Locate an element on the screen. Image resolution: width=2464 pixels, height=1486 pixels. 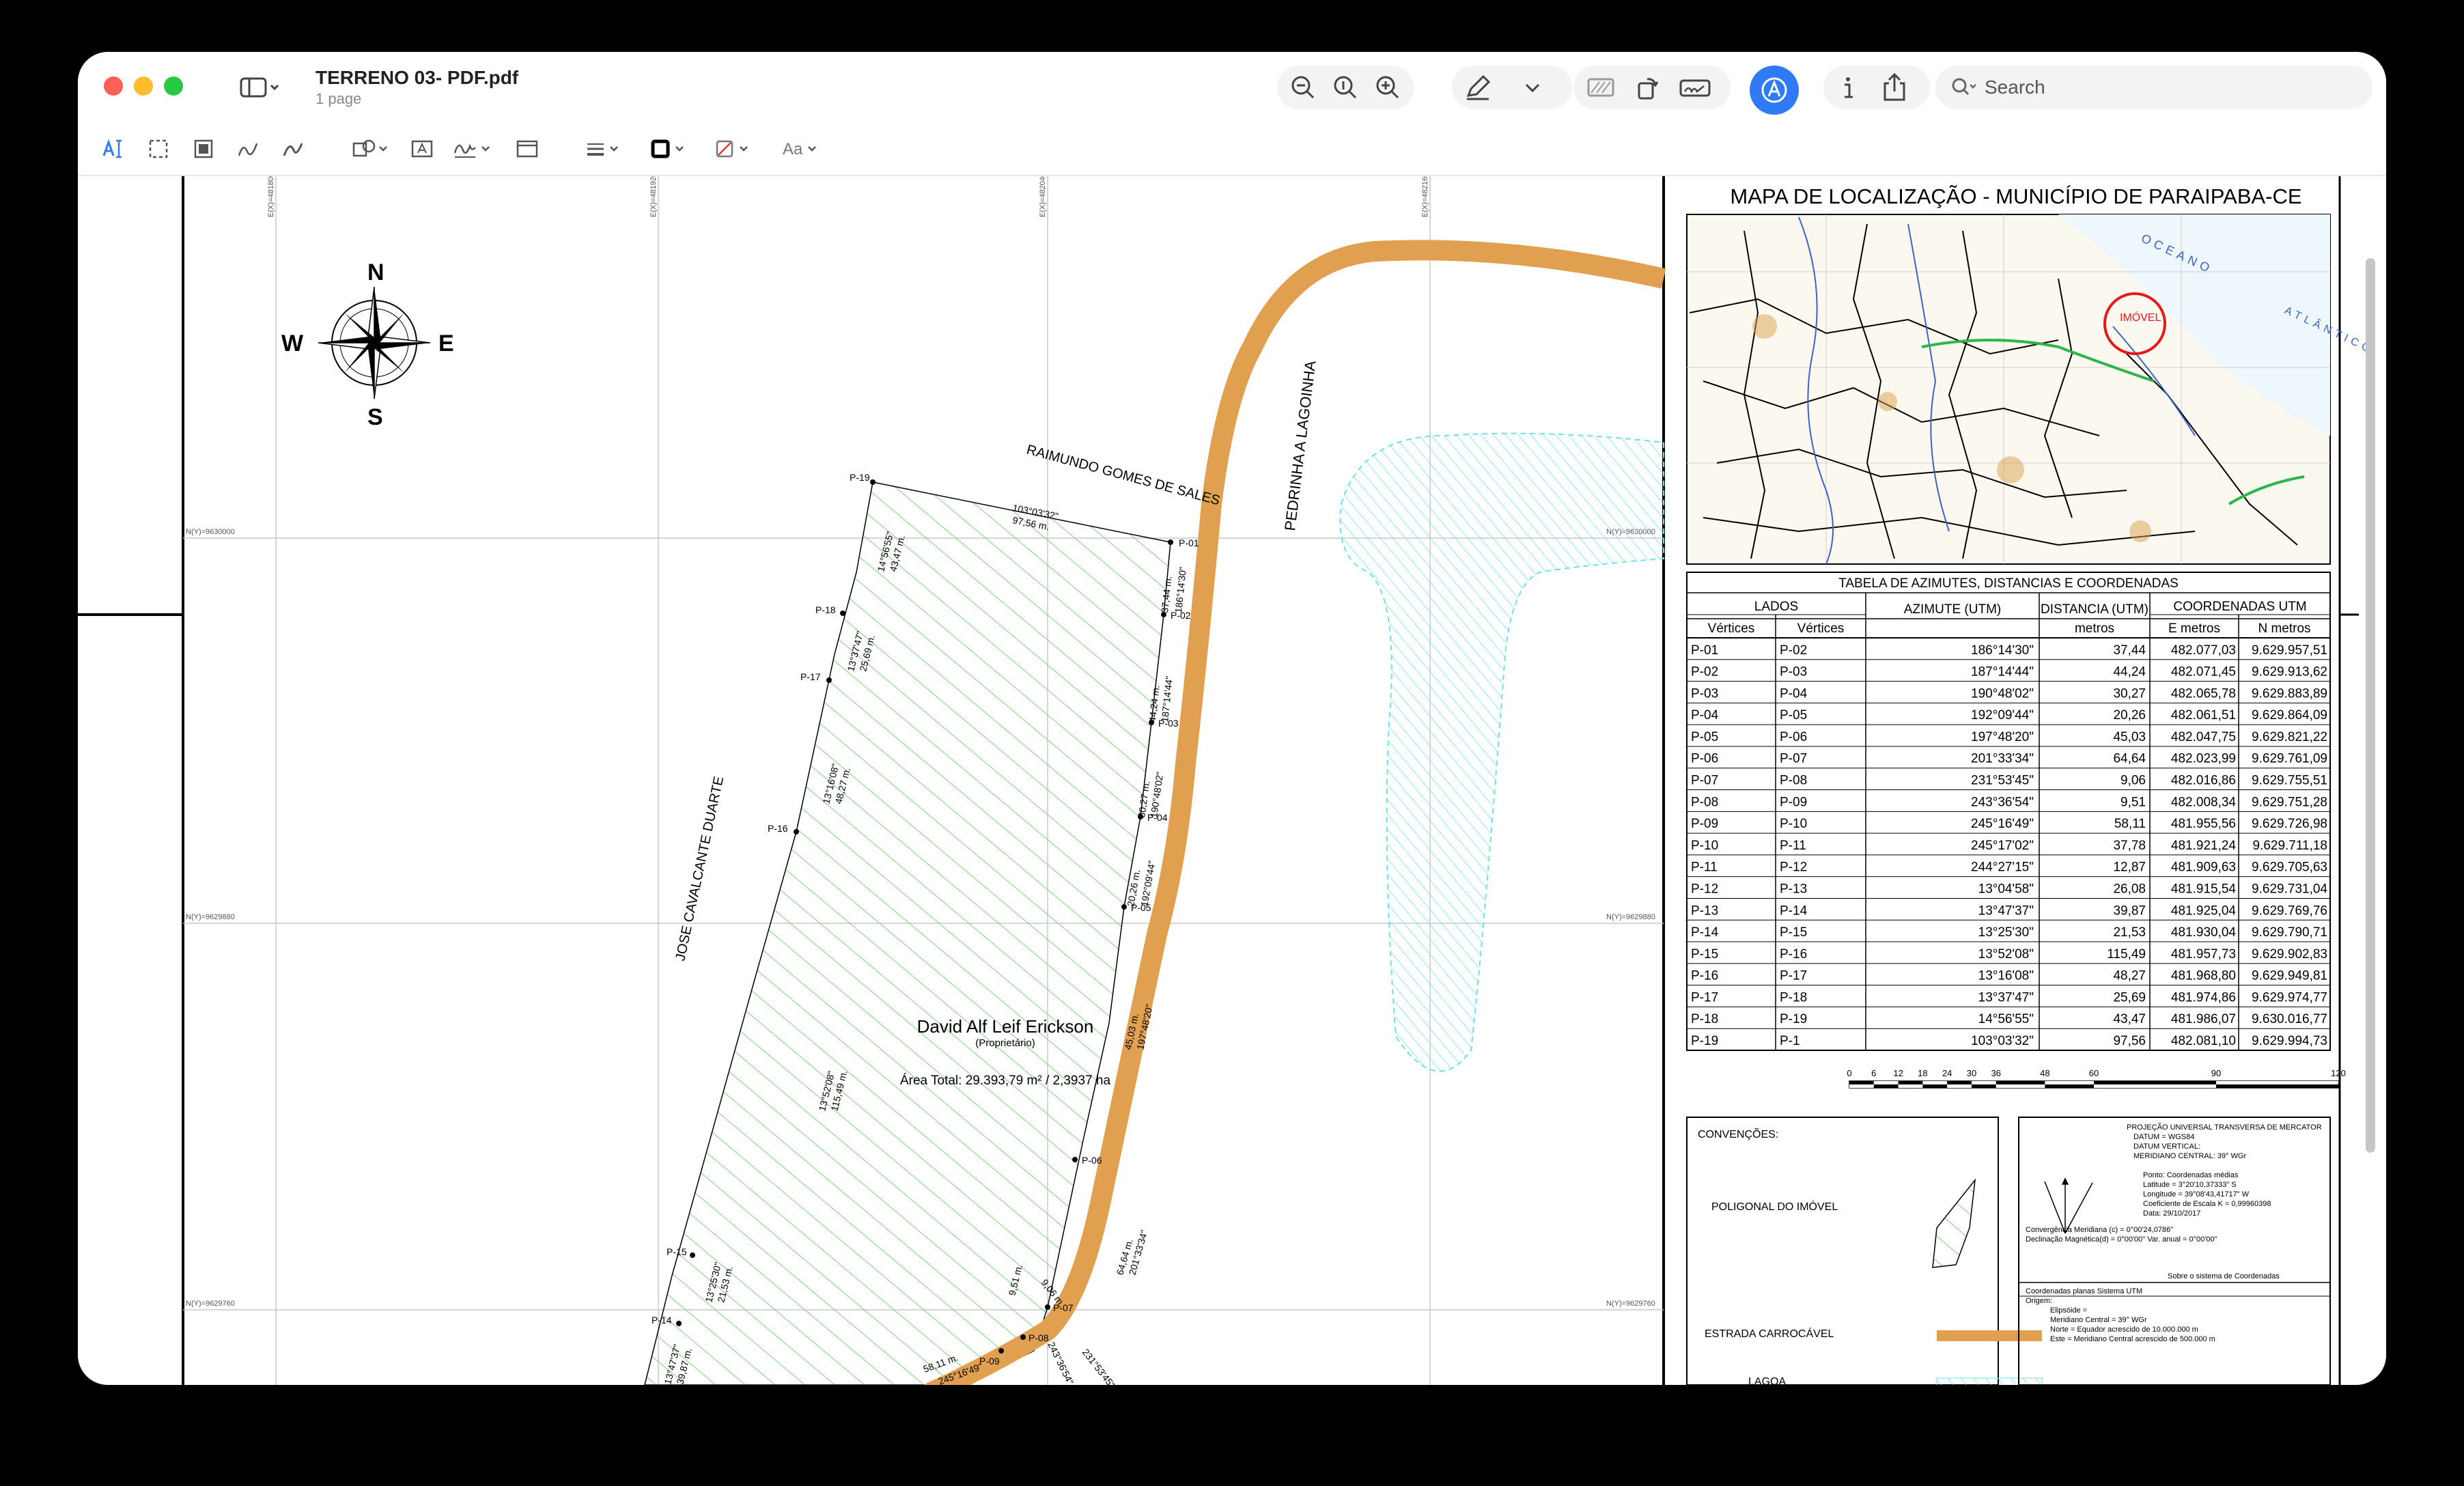
zoom-out-button is located at coordinates (1303, 87).